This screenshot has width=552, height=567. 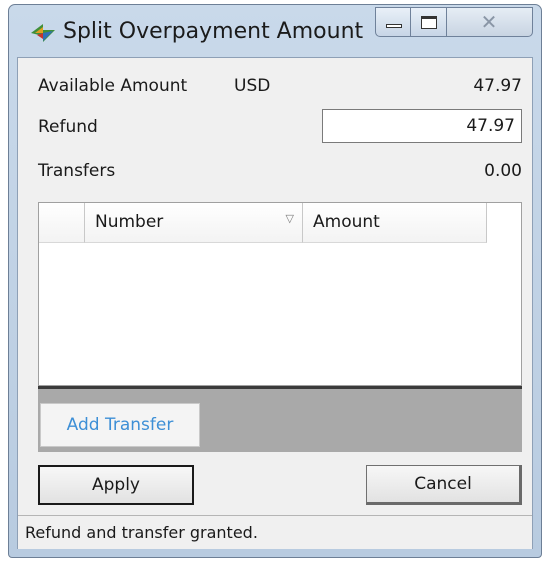 I want to click on row-selector-header, so click(x=62, y=223).